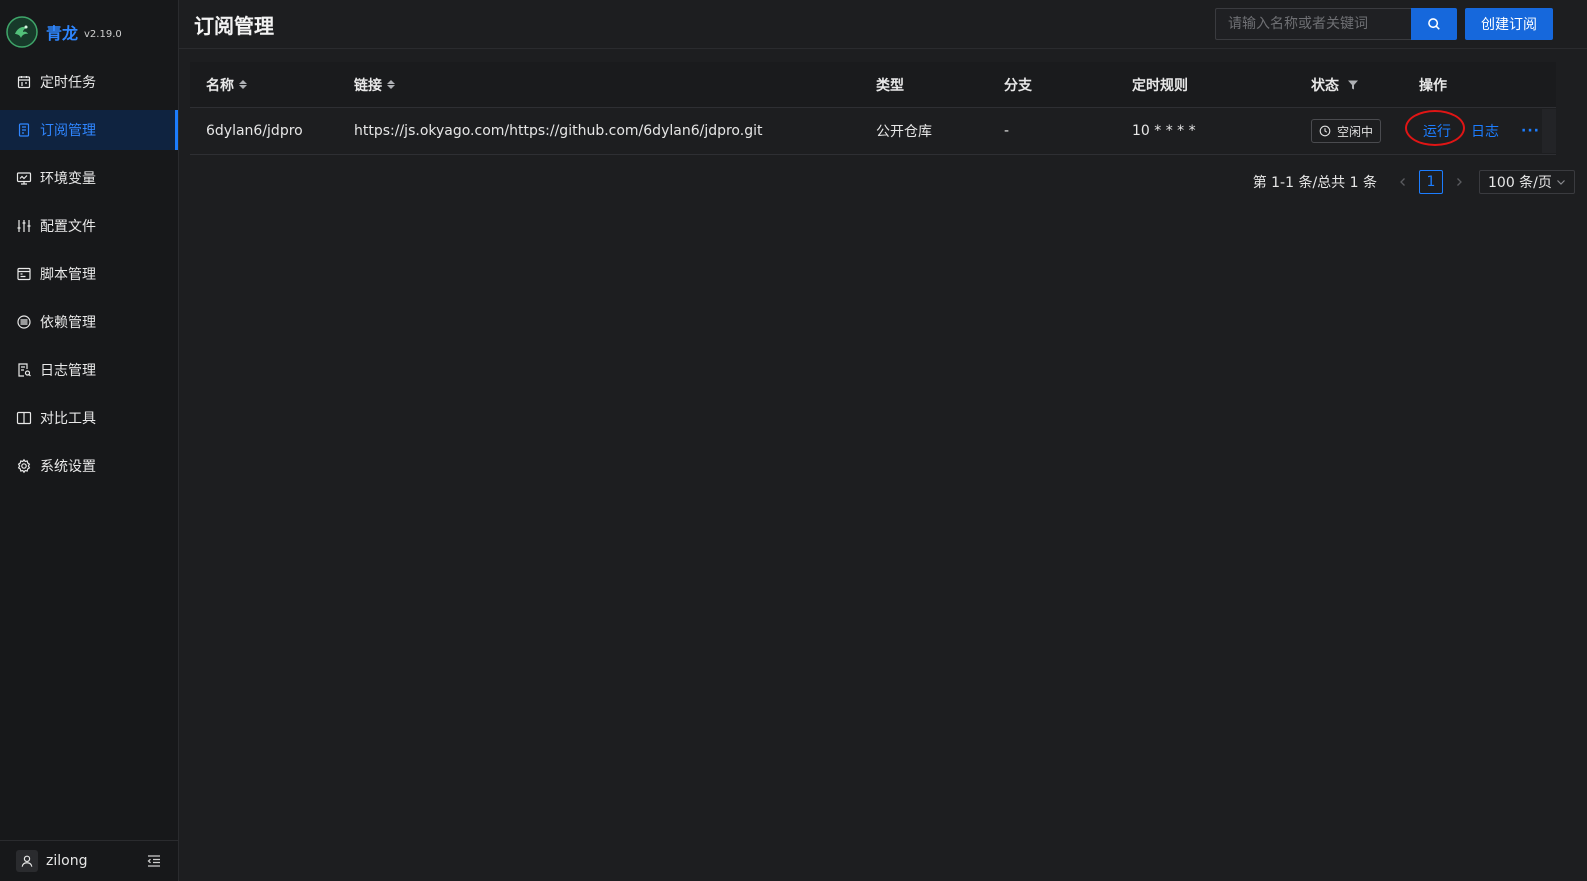 The width and height of the screenshot is (1587, 881). I want to click on column-label: 链接, so click(368, 85).